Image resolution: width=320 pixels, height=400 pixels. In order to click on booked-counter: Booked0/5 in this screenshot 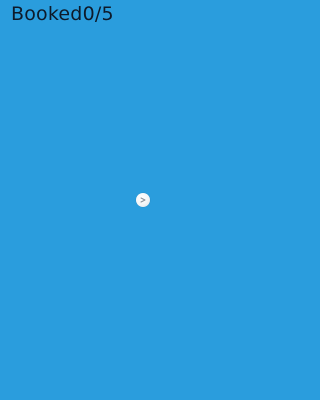, I will do `click(62, 14)`.